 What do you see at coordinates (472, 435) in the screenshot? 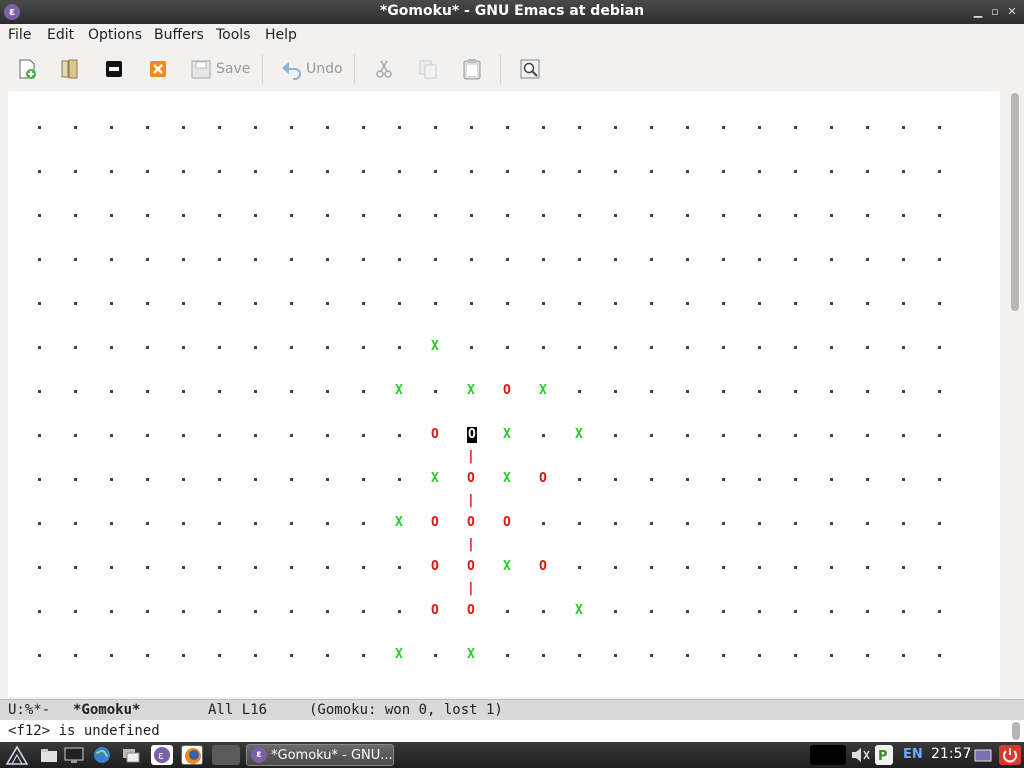
I see `board-cursor: O` at bounding box center [472, 435].